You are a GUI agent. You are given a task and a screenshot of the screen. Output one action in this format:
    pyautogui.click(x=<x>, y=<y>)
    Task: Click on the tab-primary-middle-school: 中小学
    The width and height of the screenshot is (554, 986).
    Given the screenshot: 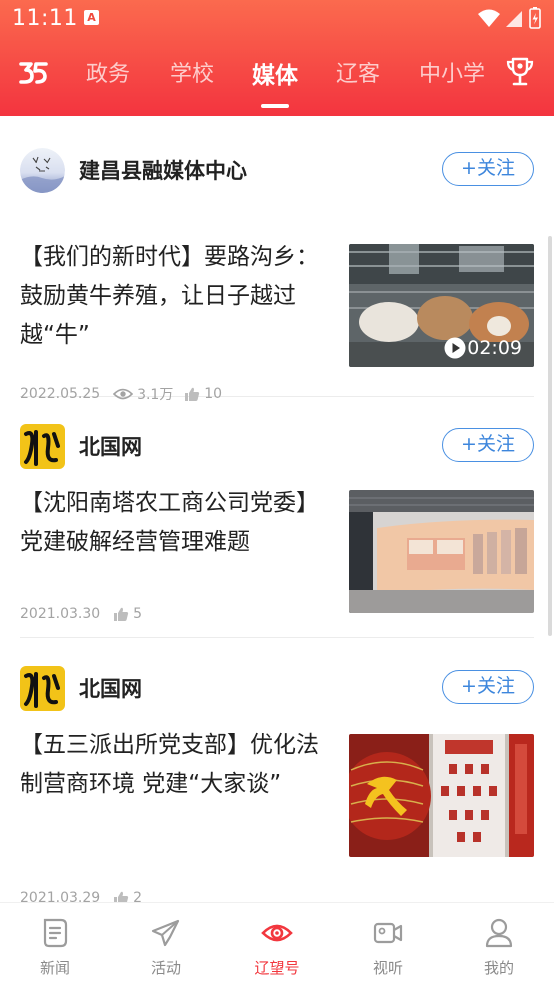 What is the action you would take?
    pyautogui.click(x=452, y=72)
    